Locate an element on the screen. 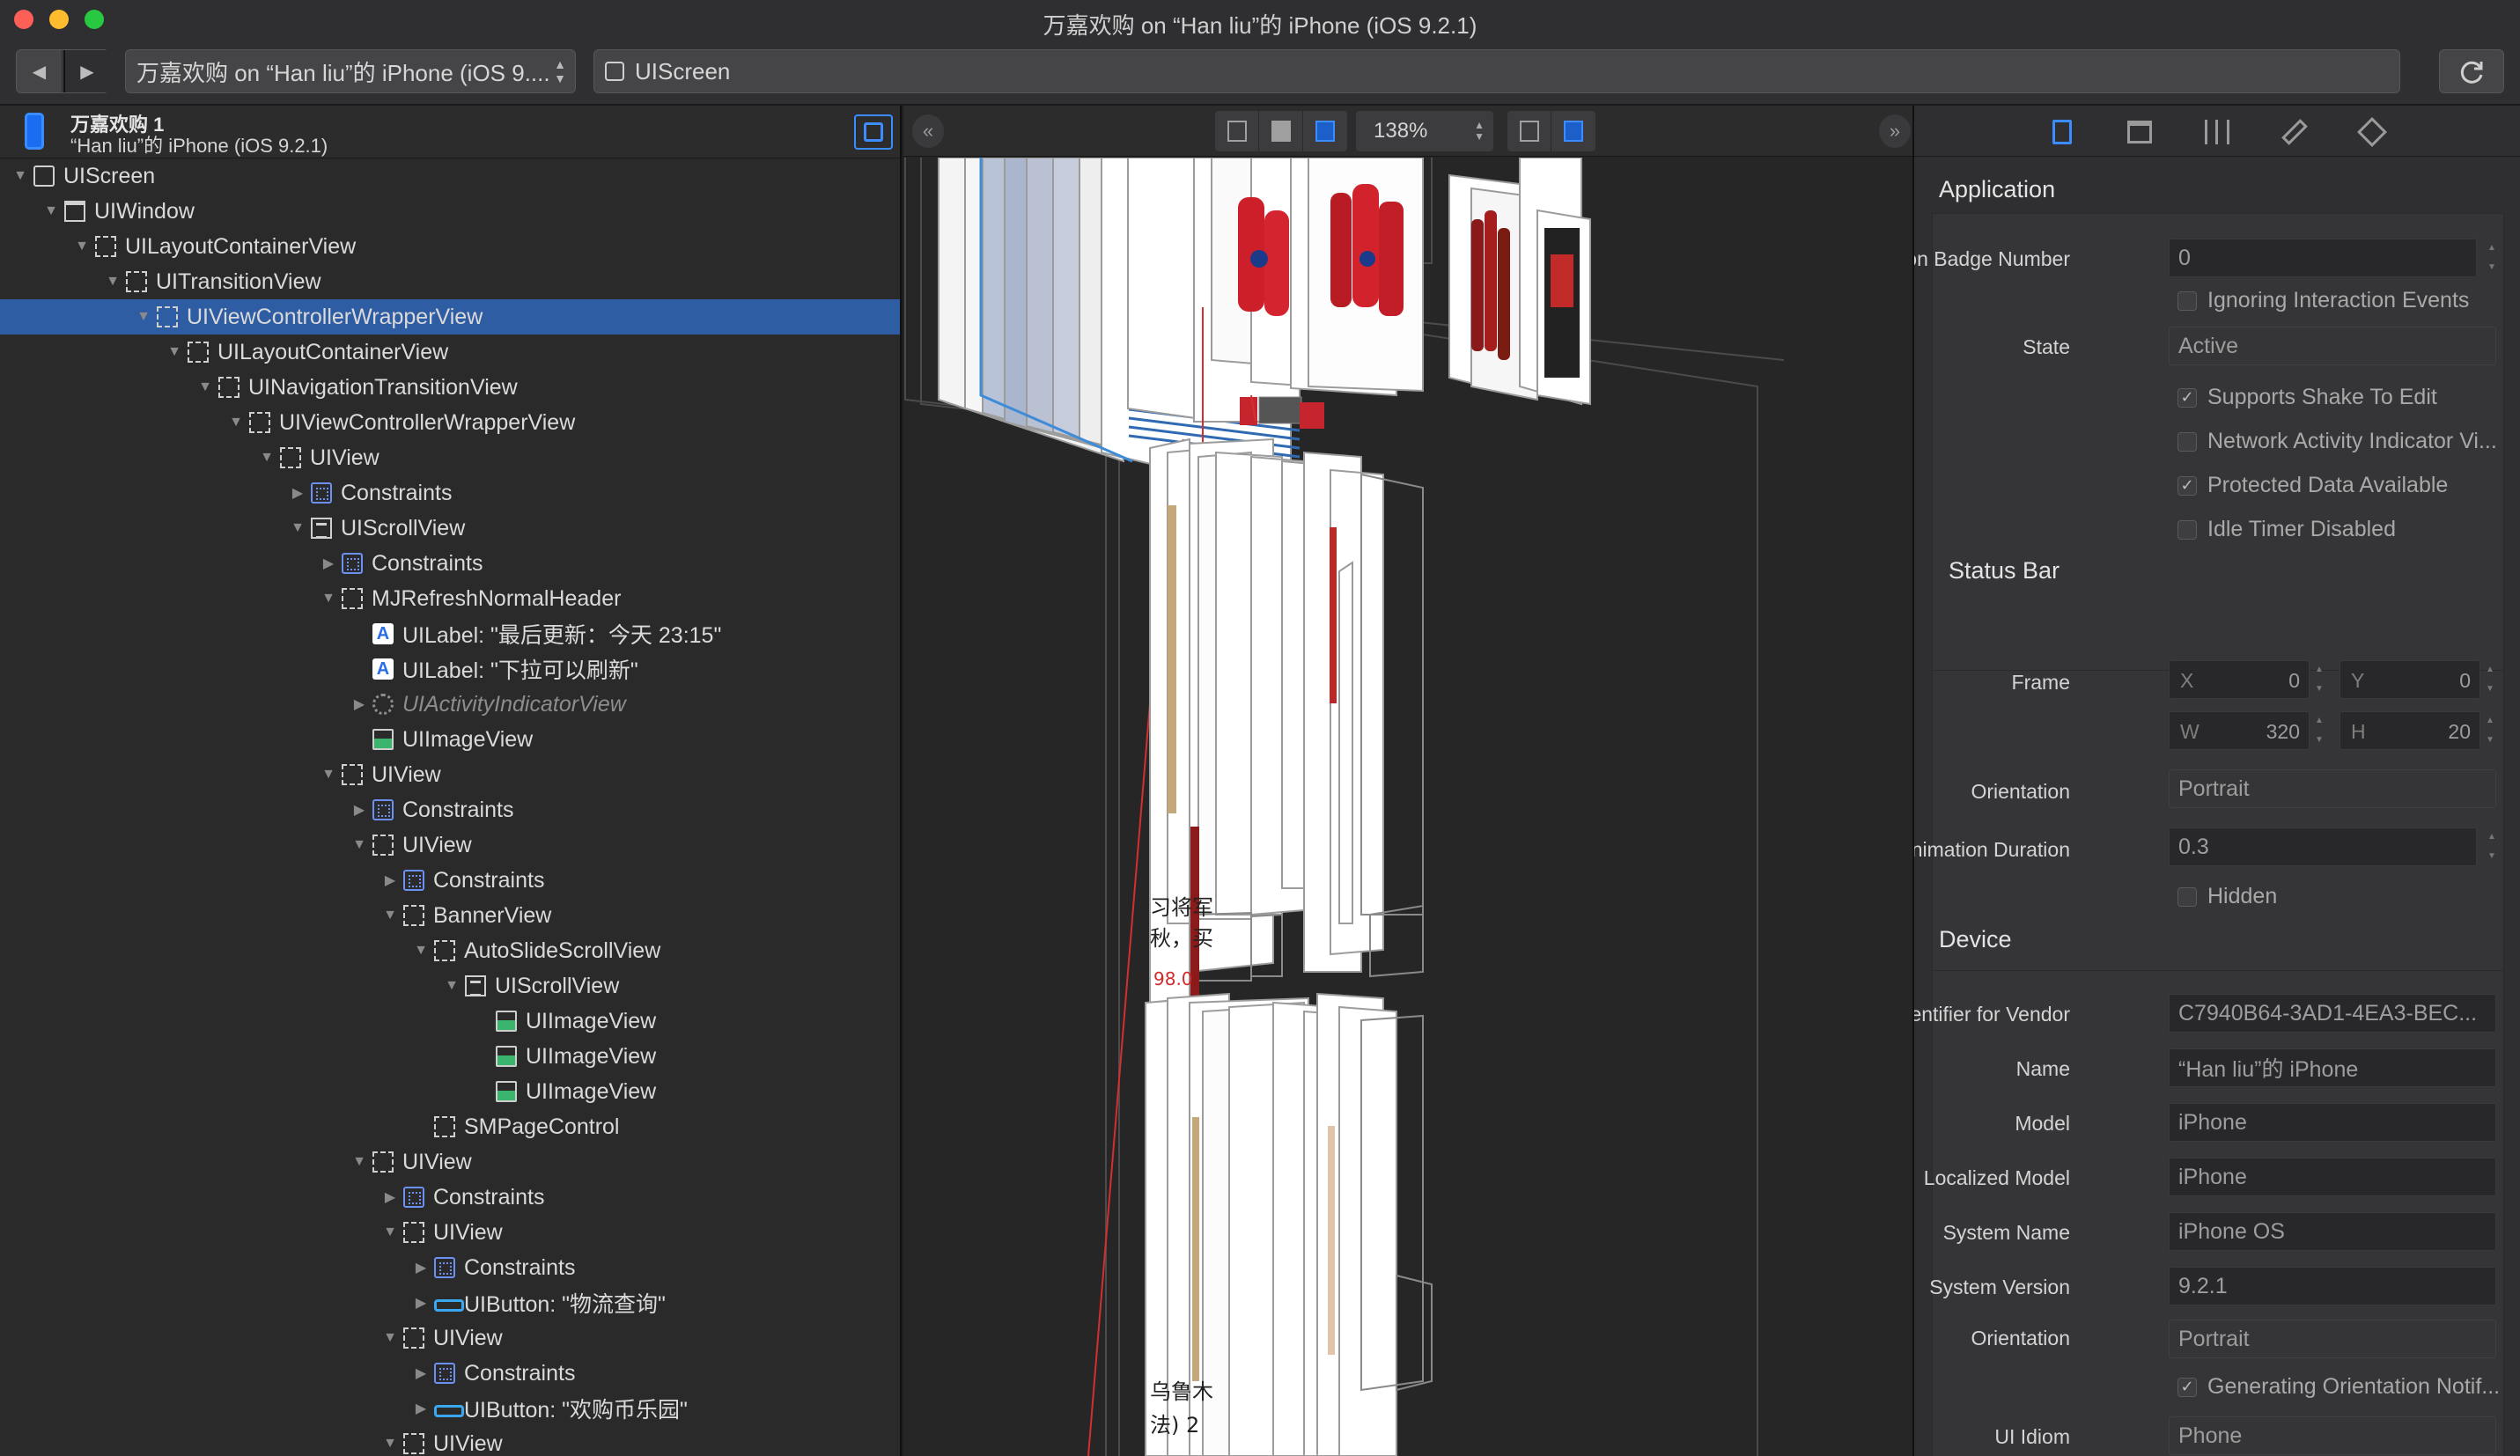 The width and height of the screenshot is (2520, 1456). system-version-field: 9.2.1 is located at coordinates (2332, 1286).